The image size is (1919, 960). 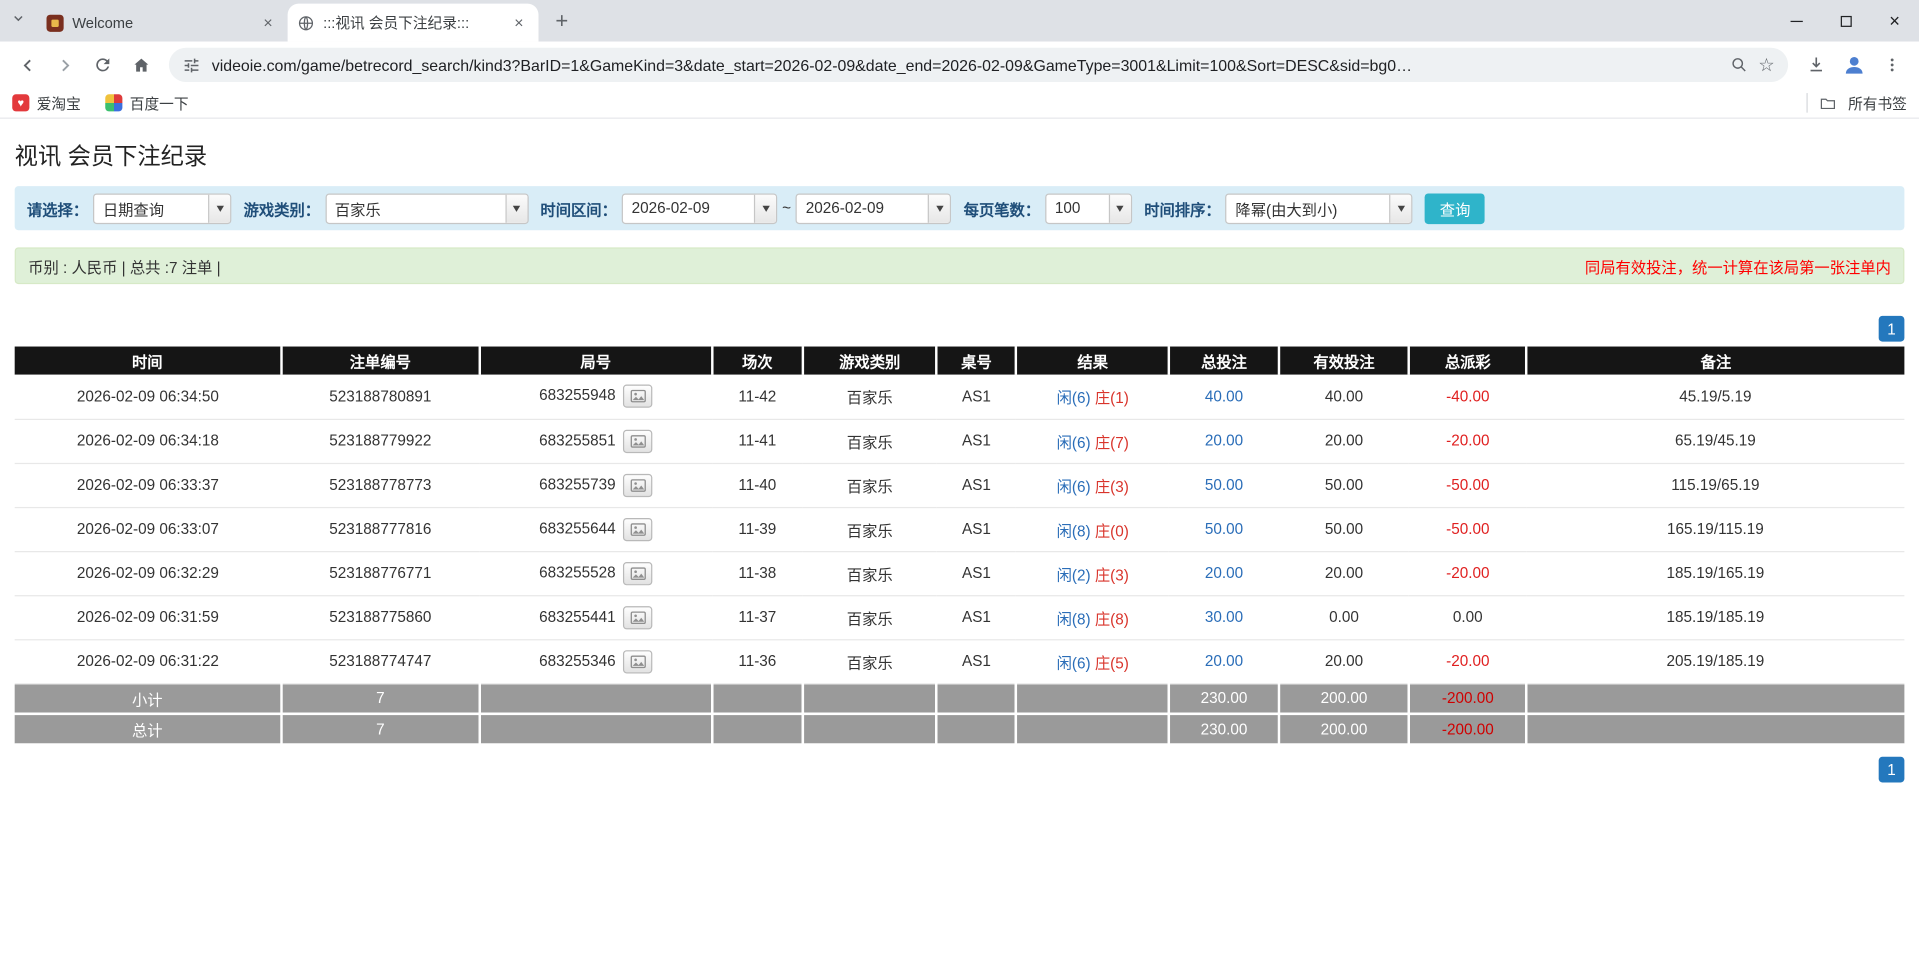 What do you see at coordinates (148, 360) in the screenshot?
I see `column-header-1: 时间` at bounding box center [148, 360].